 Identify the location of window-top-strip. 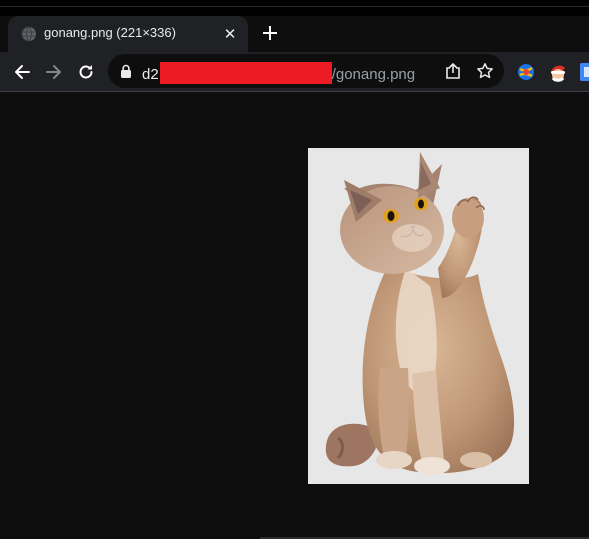
(294, 8).